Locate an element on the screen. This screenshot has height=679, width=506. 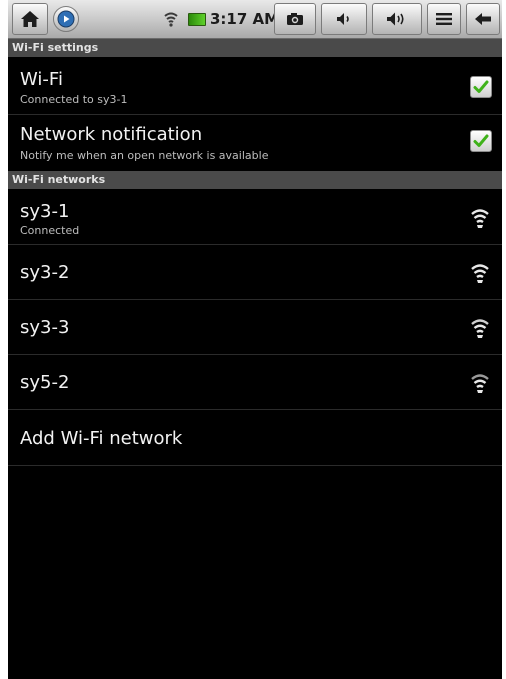
battery-icon is located at coordinates (197, 19).